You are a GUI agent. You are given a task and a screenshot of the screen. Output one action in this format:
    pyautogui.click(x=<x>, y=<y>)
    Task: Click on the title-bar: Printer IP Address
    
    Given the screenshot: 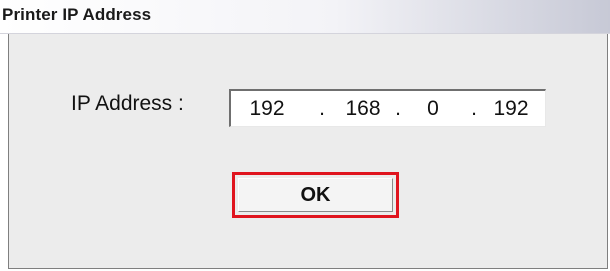 What is the action you would take?
    pyautogui.click(x=305, y=17)
    